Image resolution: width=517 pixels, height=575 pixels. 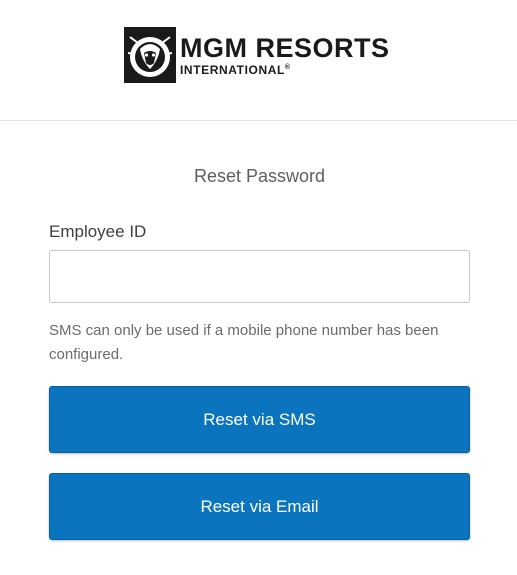 What do you see at coordinates (232, 69) in the screenshot?
I see `logo-sub-label: INTERNATIONAL` at bounding box center [232, 69].